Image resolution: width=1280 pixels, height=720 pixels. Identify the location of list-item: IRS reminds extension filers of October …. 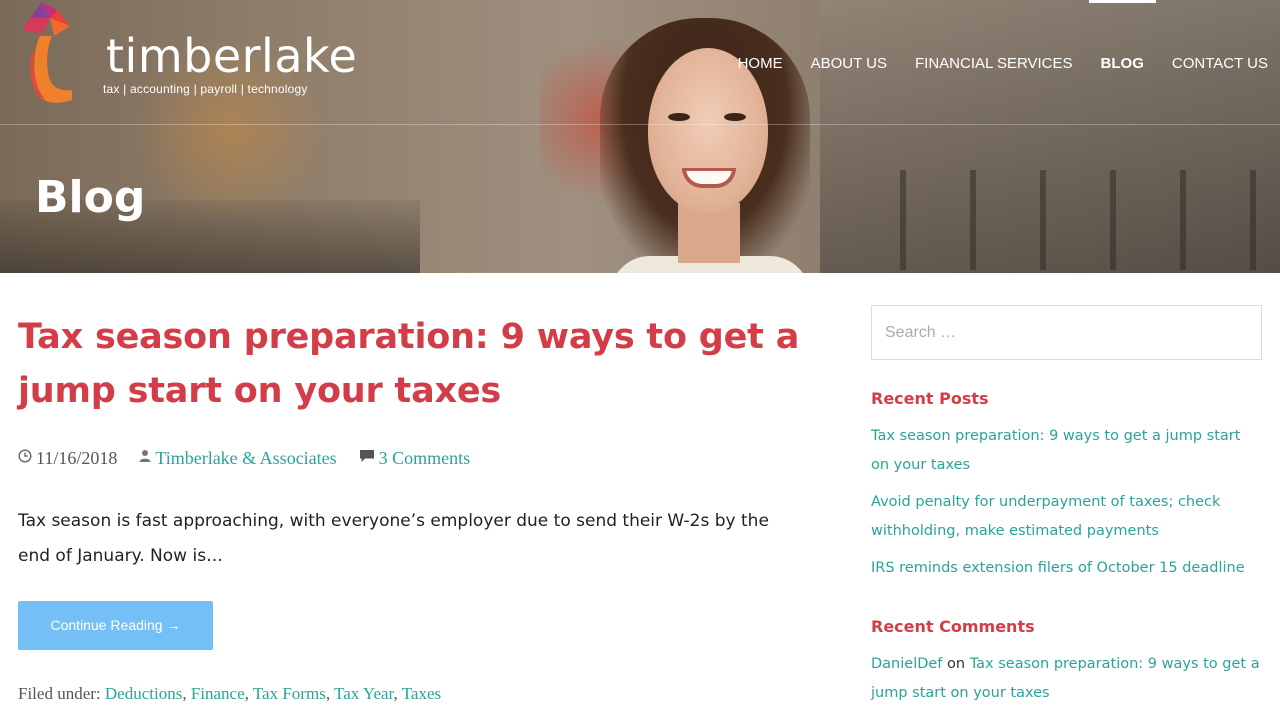
(1066, 568).